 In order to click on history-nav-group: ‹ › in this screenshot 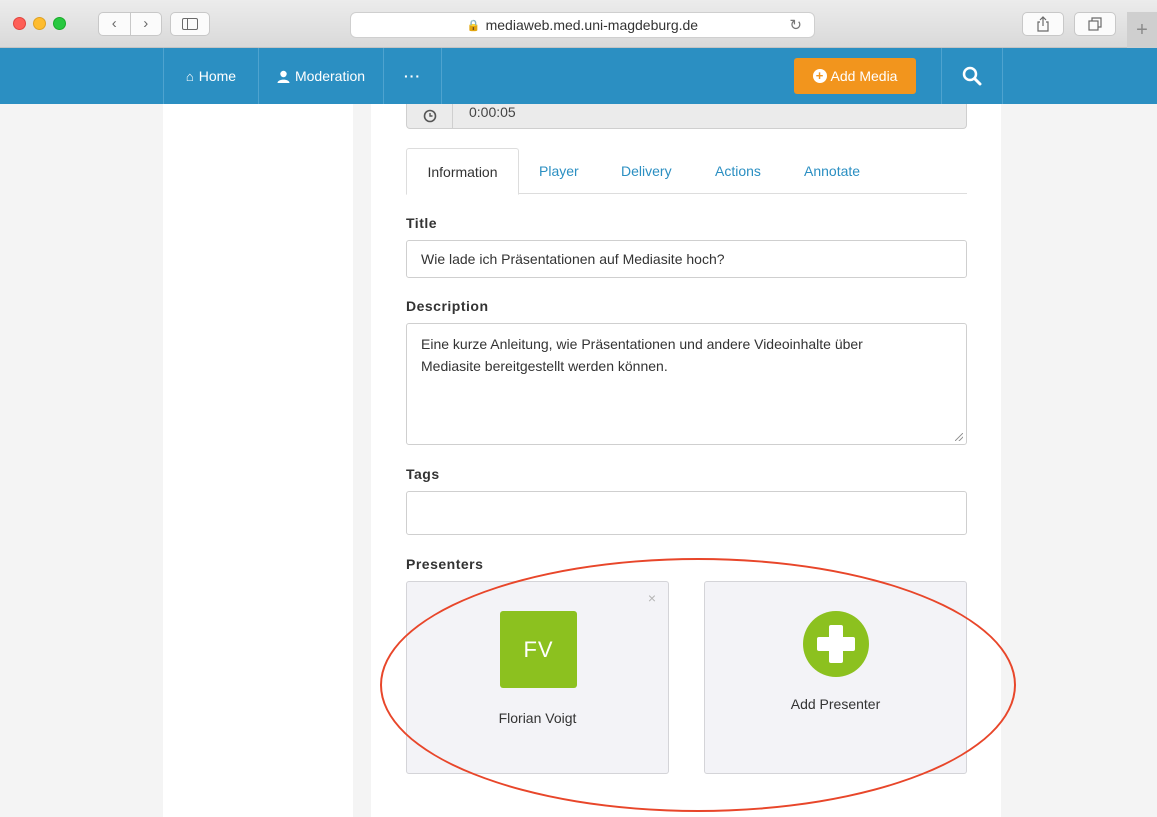, I will do `click(130, 24)`.